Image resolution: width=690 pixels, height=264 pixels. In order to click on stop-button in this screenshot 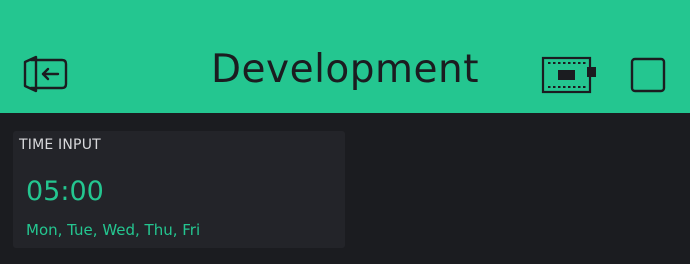, I will do `click(648, 75)`.